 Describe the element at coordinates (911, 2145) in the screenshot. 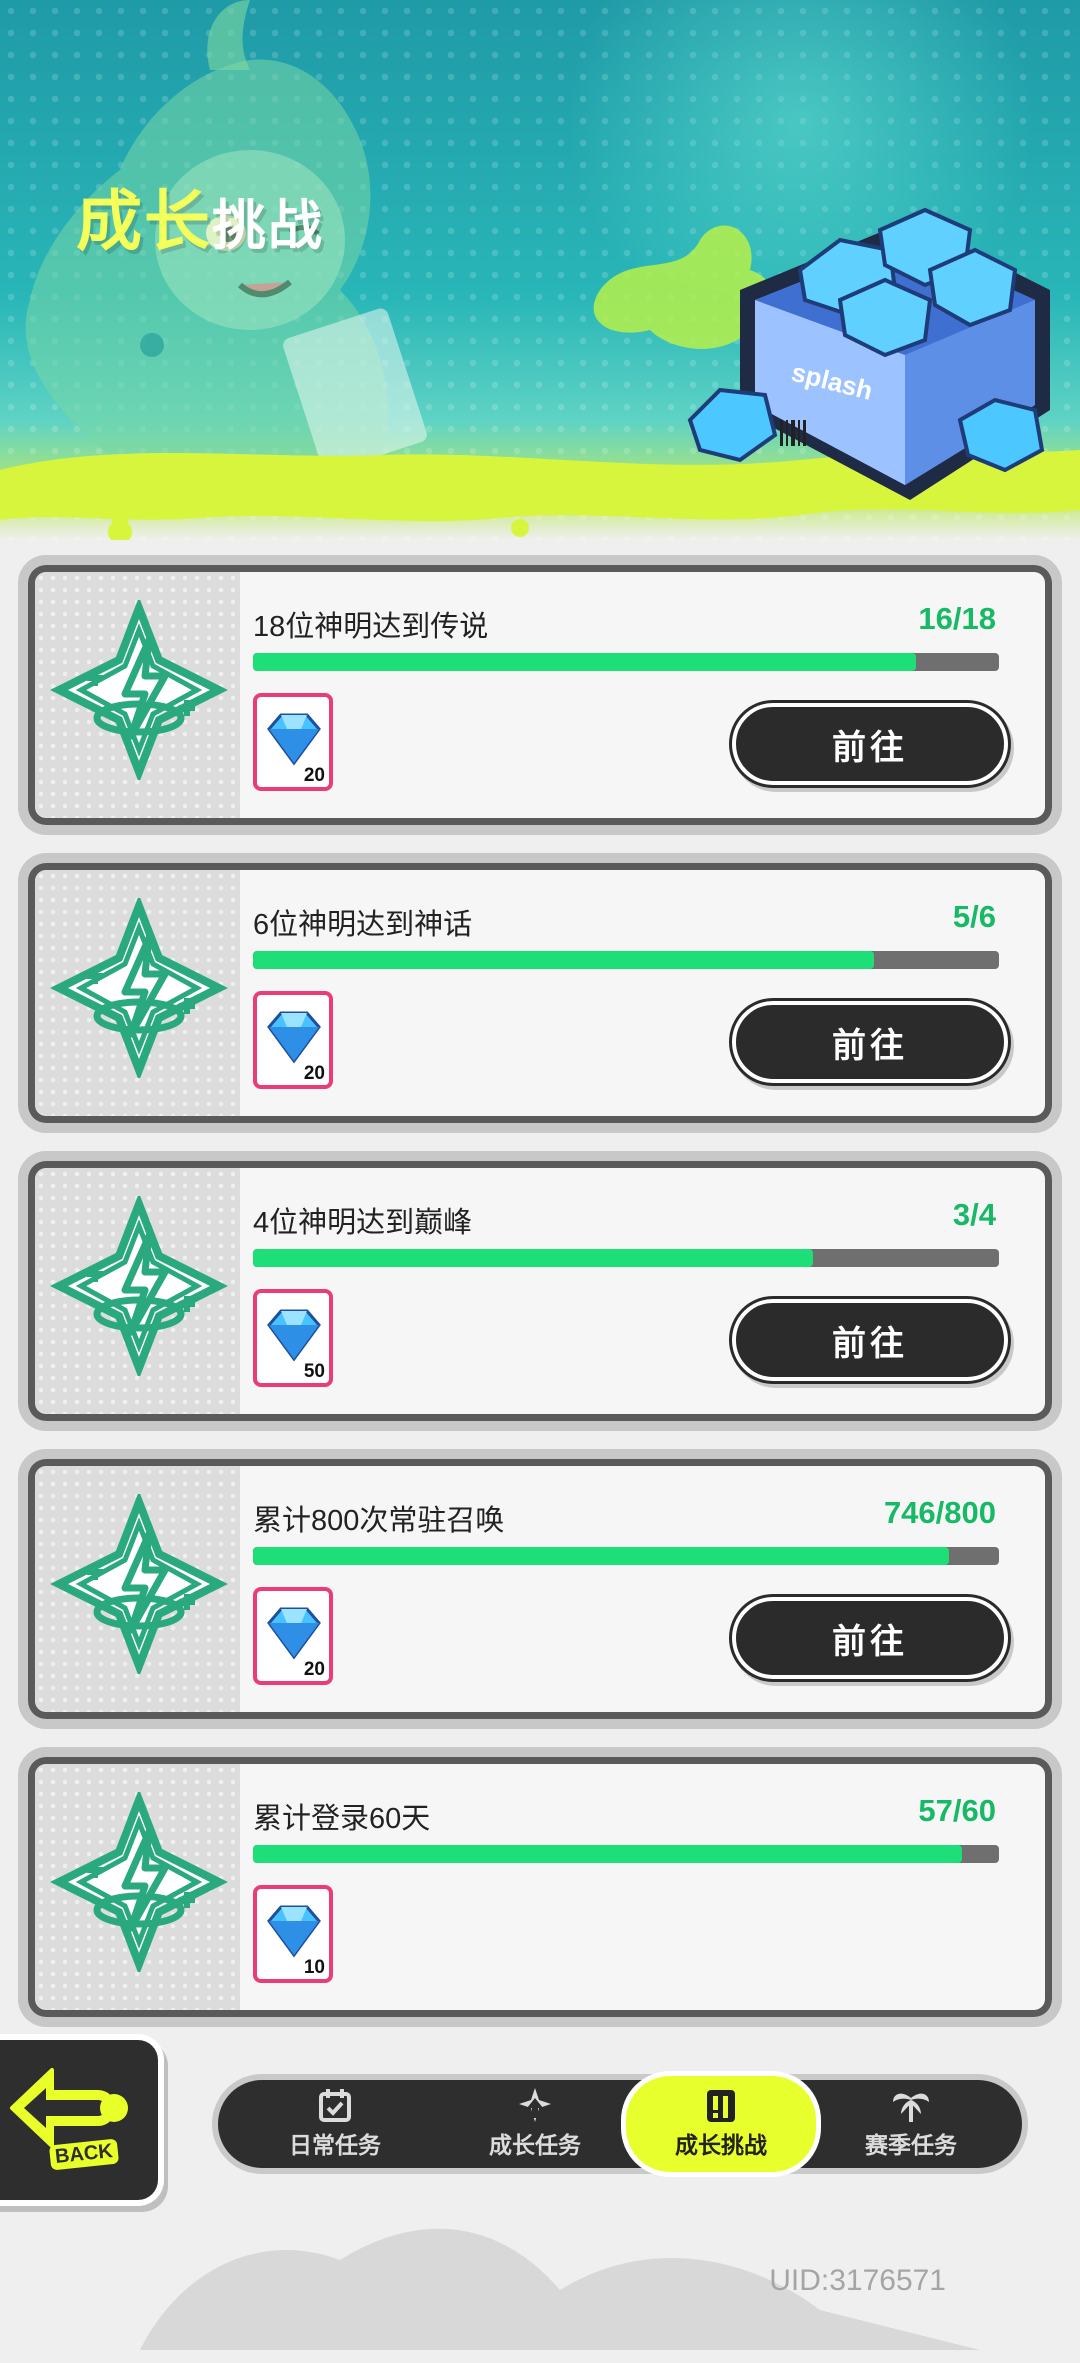

I see `tab-label: 赛季任务` at that location.